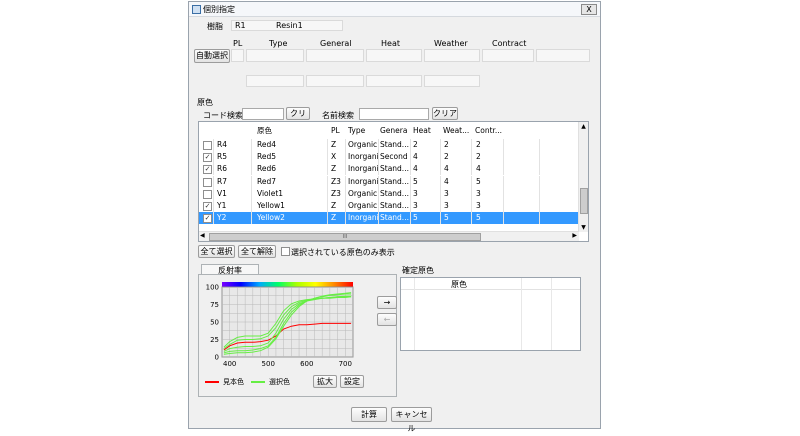 The image size is (800, 436). What do you see at coordinates (352, 381) in the screenshot?
I see `settings-button: 設定` at bounding box center [352, 381].